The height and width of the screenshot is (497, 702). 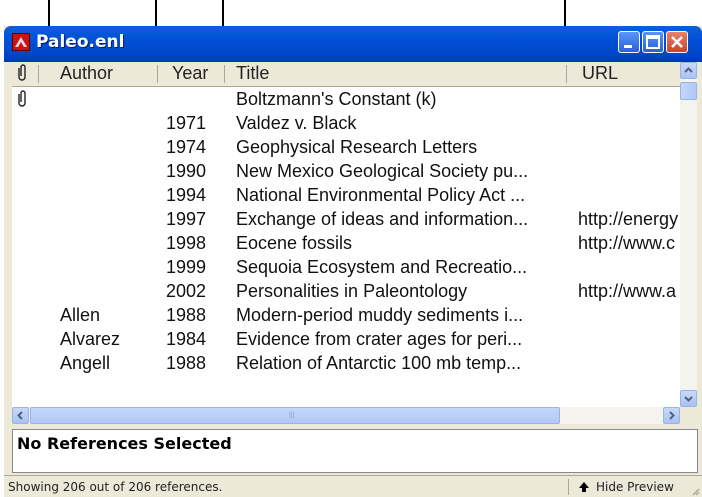 What do you see at coordinates (90, 339) in the screenshot?
I see `author-cell: Alvarez` at bounding box center [90, 339].